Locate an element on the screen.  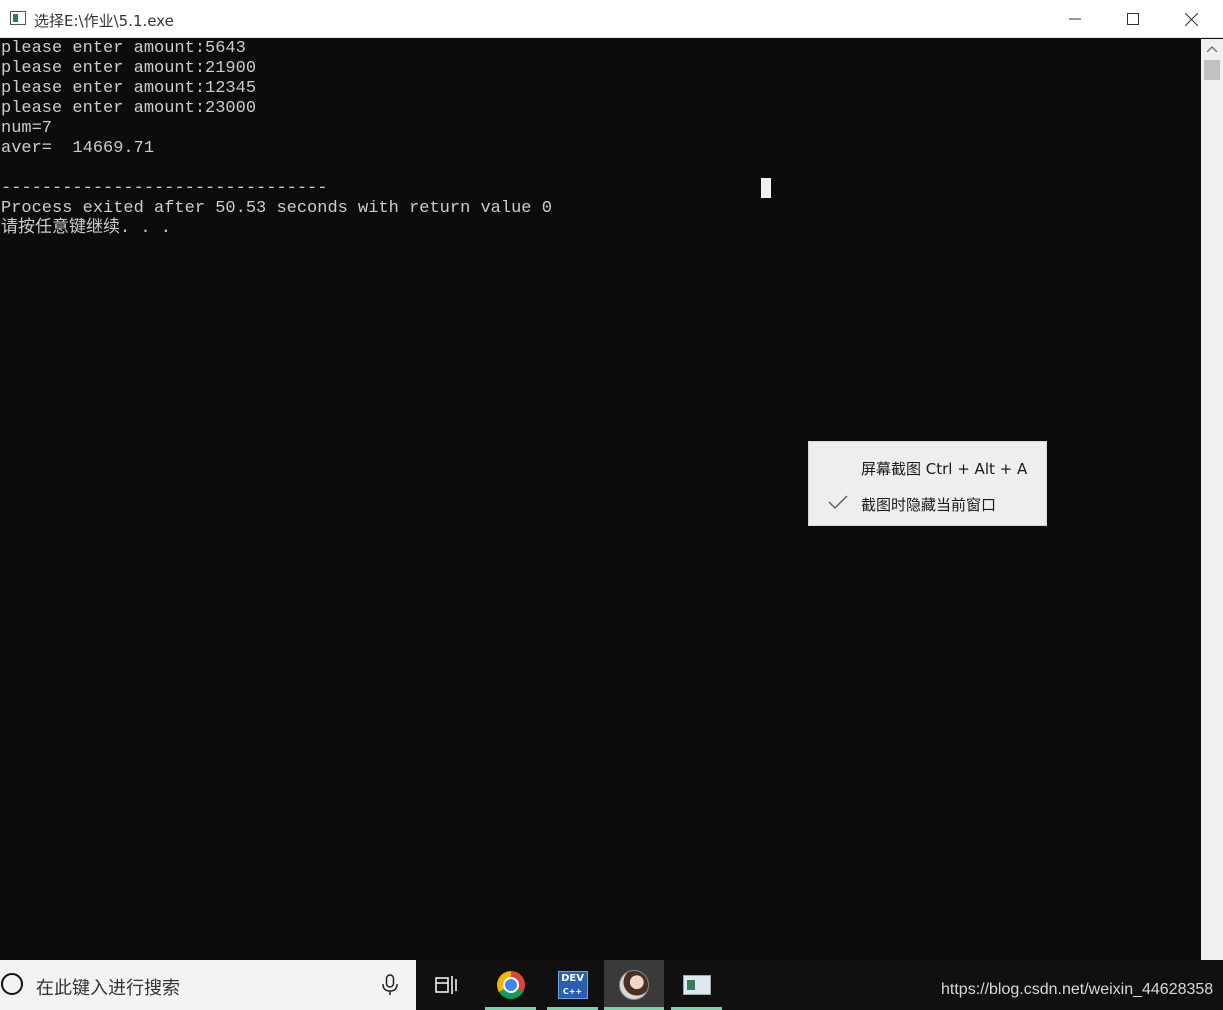
screenshot-context-menu: 屏幕截图 Ctrl + Alt + A 截图时隐藏当前窗口 is located at coordinates (927, 483).